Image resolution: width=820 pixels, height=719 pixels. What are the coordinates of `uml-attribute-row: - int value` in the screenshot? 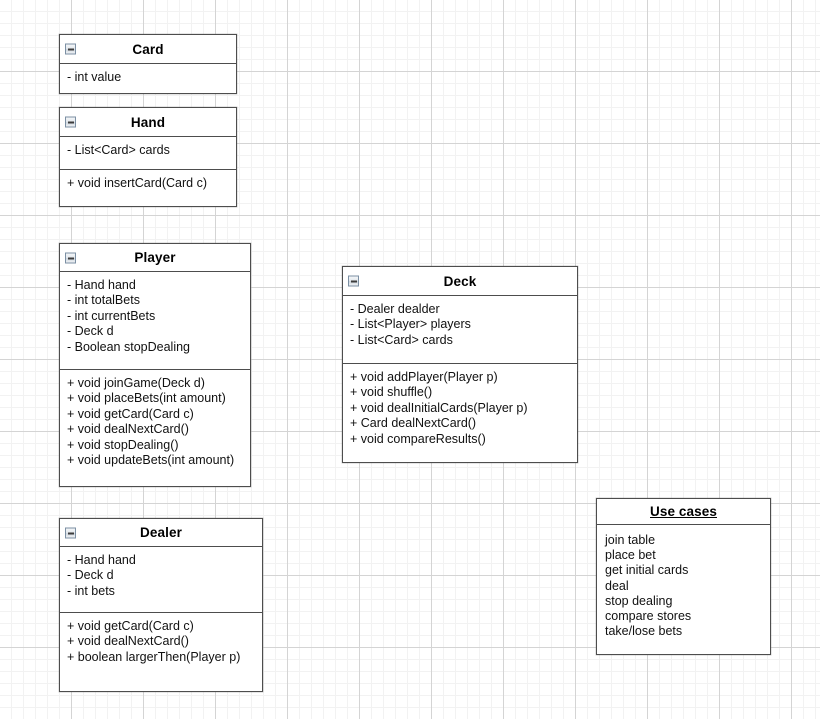 It's located at (94, 77).